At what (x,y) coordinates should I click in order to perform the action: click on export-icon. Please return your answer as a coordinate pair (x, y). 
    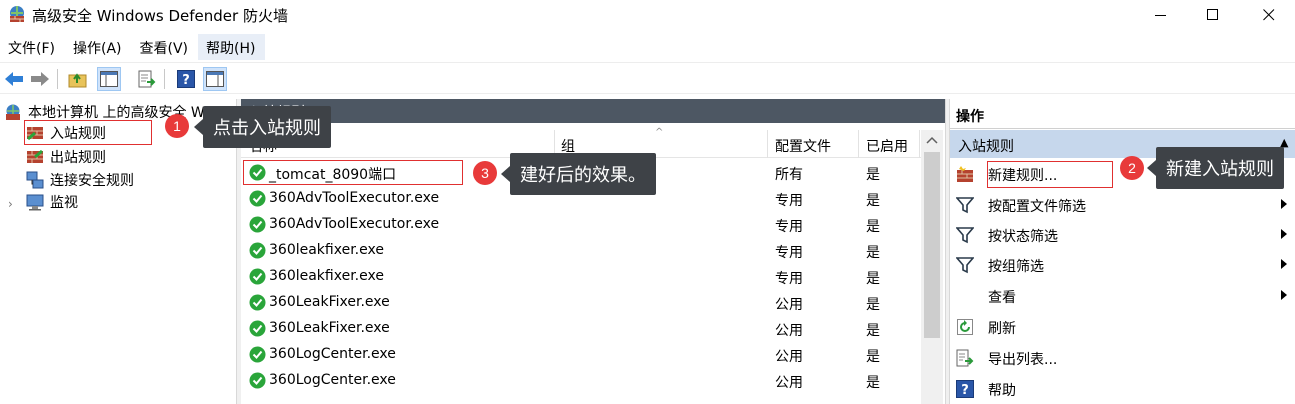
    Looking at the image, I should click on (965, 358).